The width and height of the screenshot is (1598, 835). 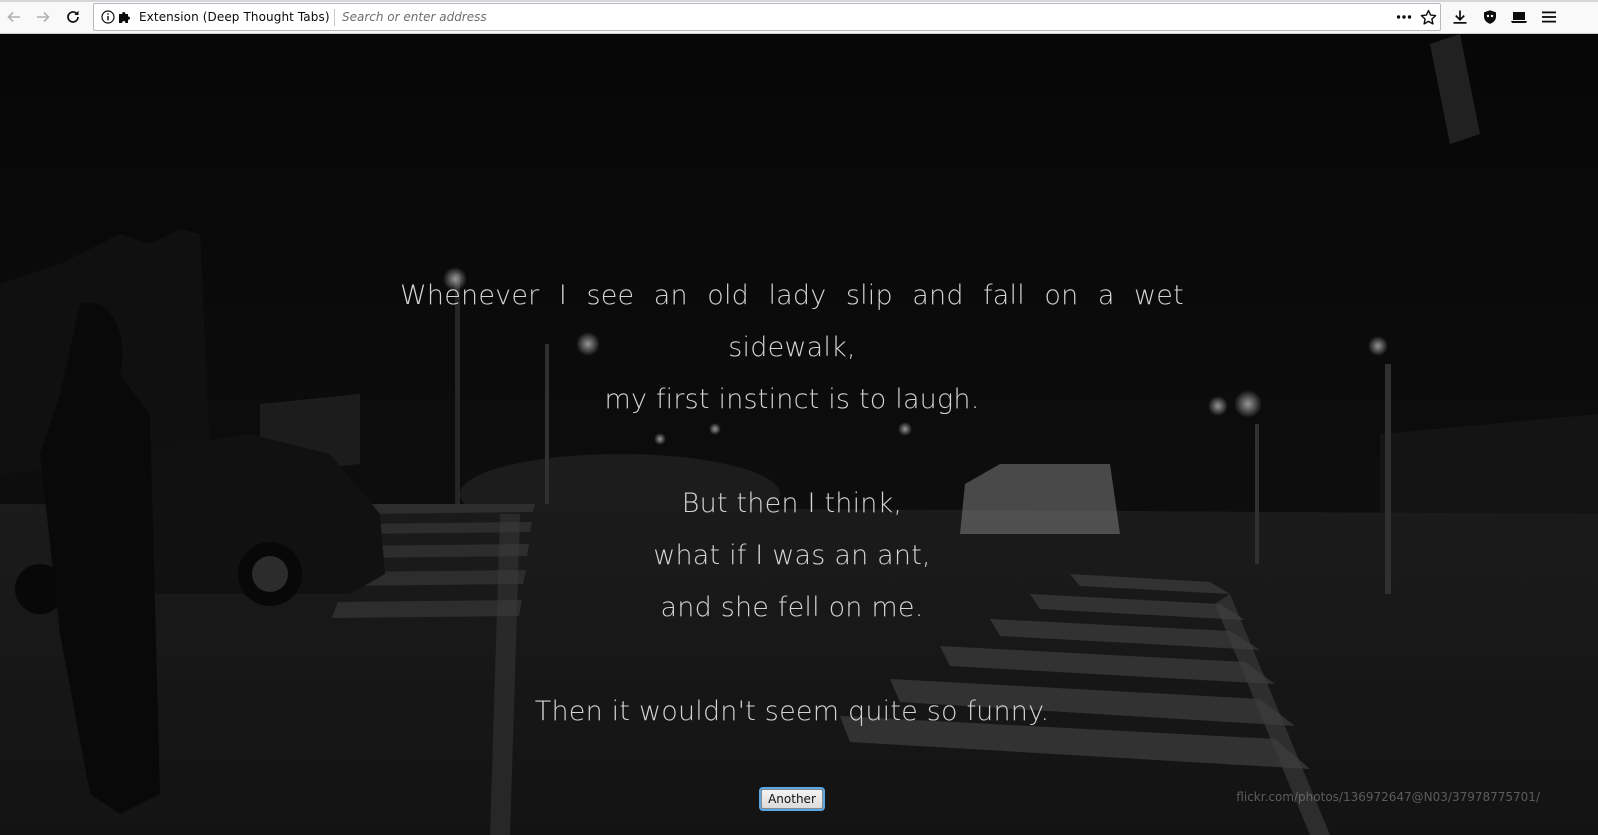 I want to click on quote-word: an, so click(x=670, y=295).